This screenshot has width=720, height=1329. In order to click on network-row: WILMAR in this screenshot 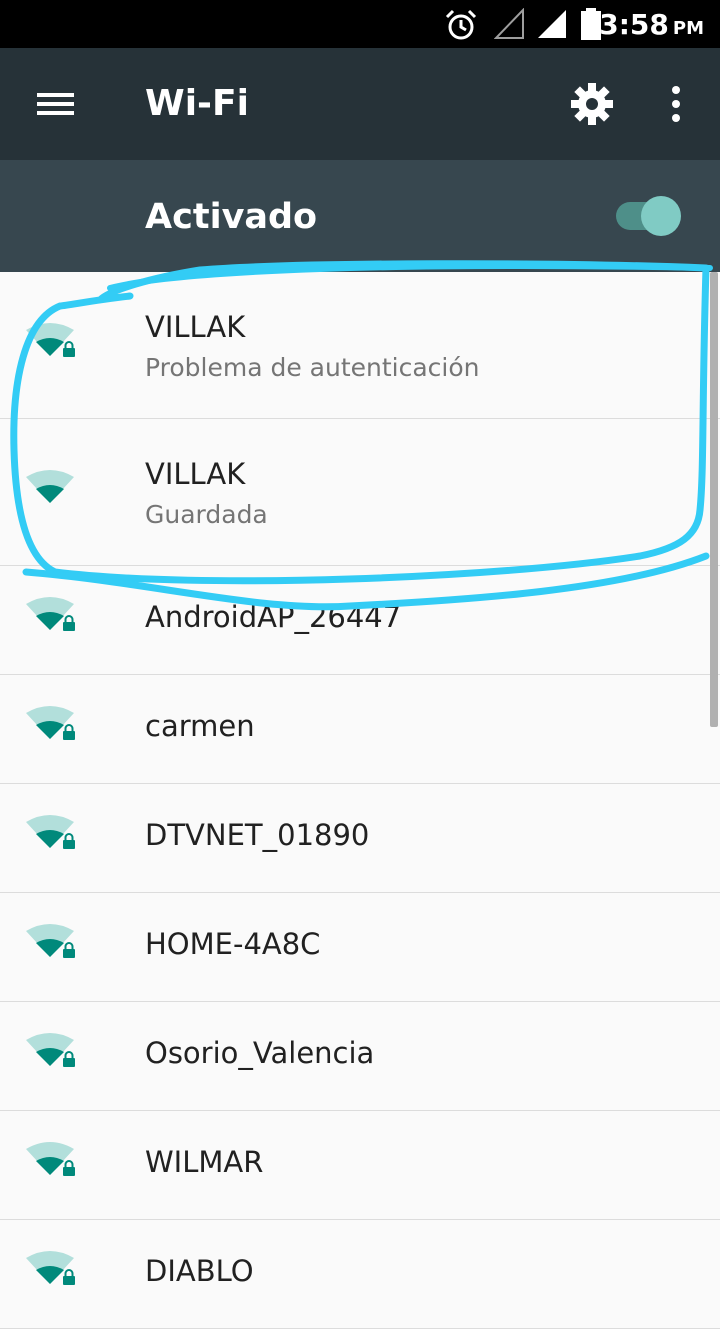, I will do `click(360, 1165)`.